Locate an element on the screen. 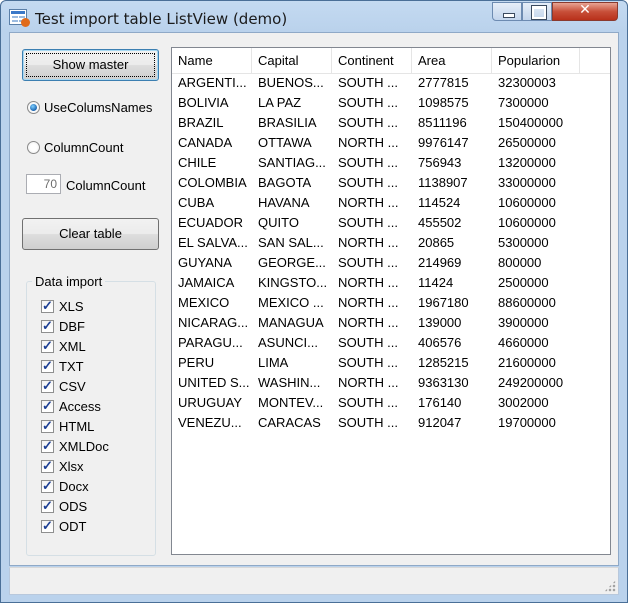 Image resolution: width=628 pixels, height=603 pixels. table-cell: 3900000 is located at coordinates (523, 322).